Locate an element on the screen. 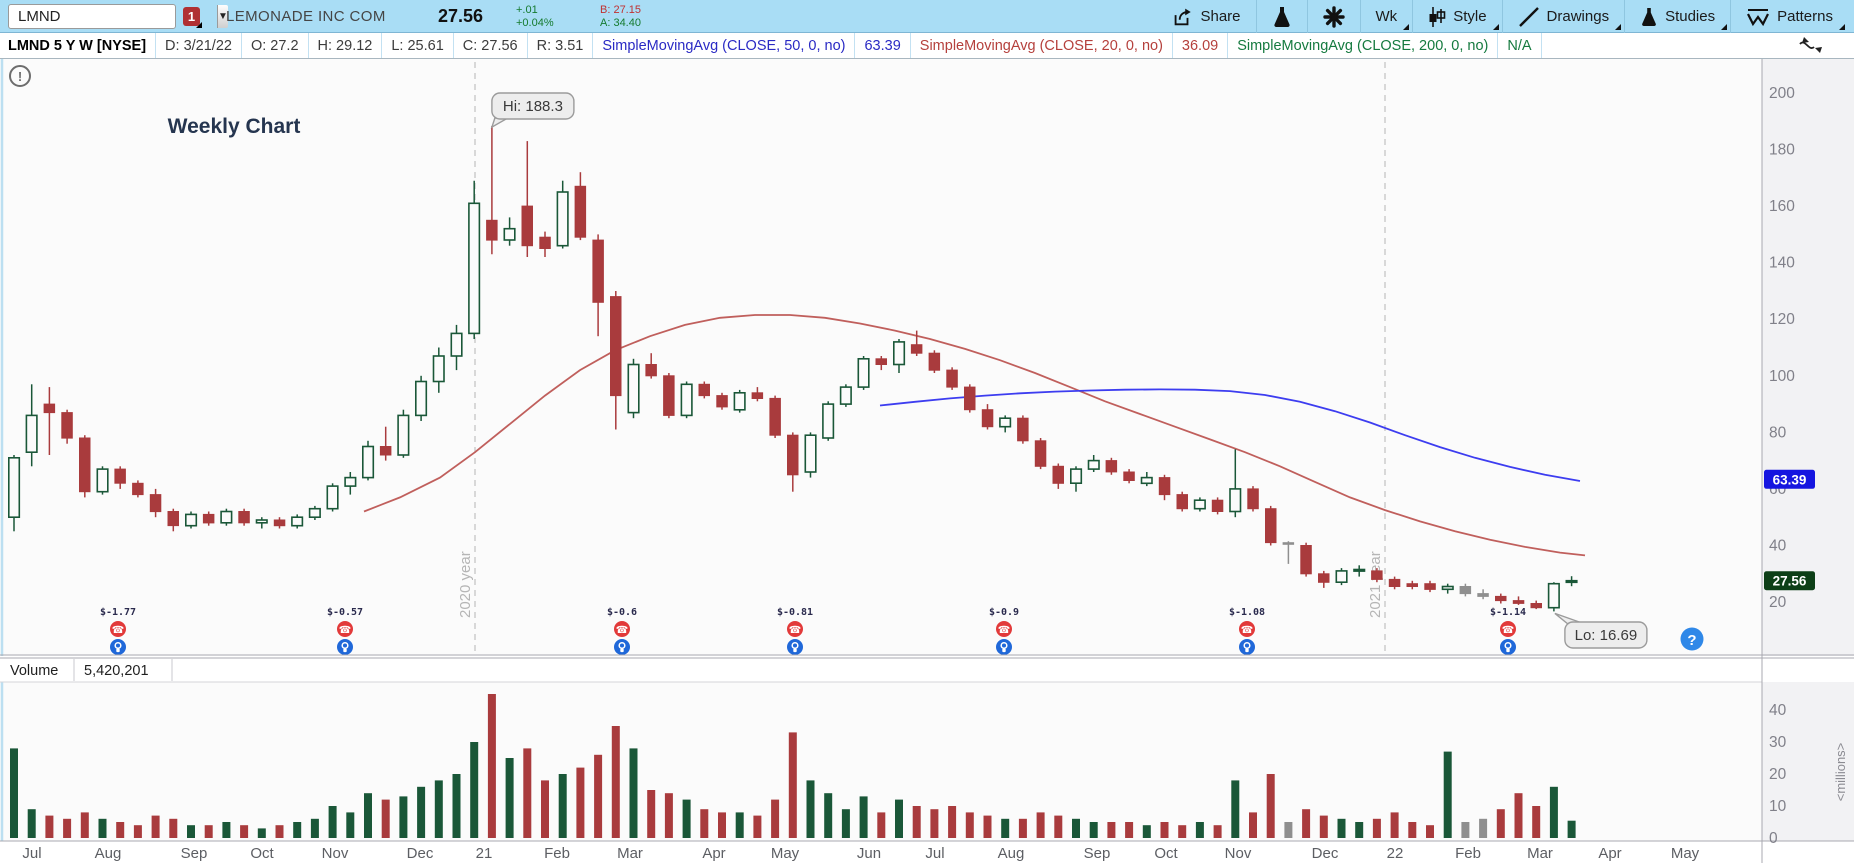 Image resolution: width=1854 pixels, height=863 pixels. volume-tick-label: 30 is located at coordinates (1778, 742).